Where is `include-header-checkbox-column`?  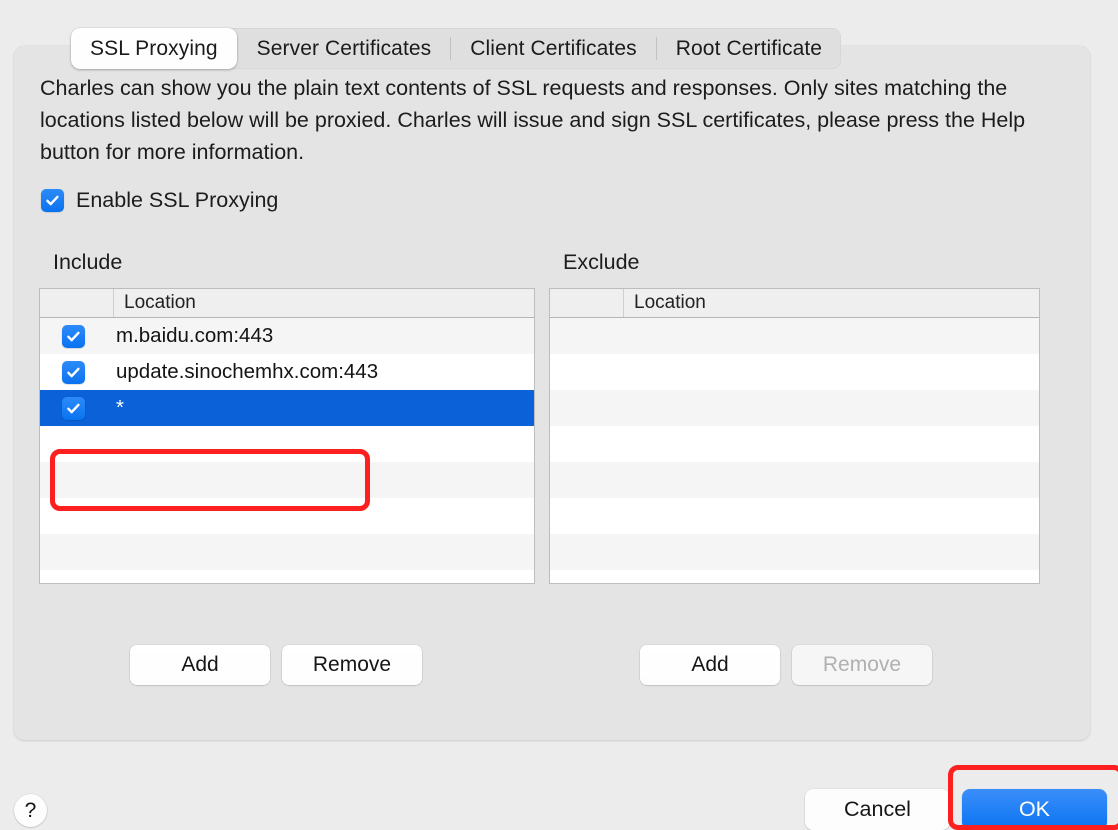
include-header-checkbox-column is located at coordinates (77, 303).